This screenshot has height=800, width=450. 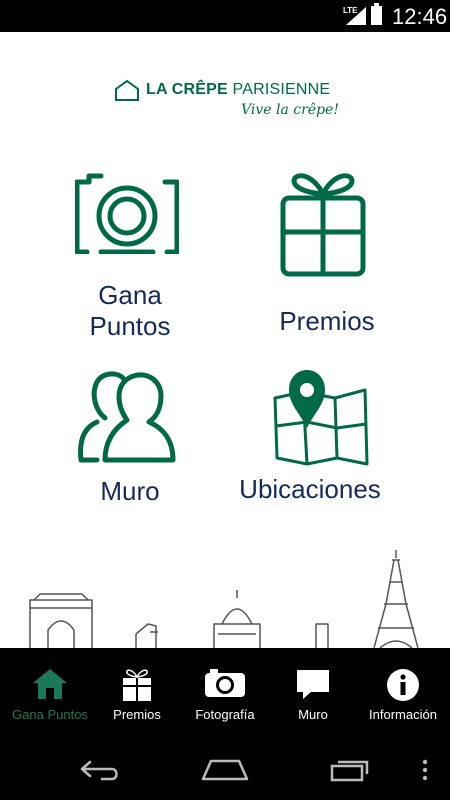 What do you see at coordinates (225, 714) in the screenshot?
I see `tab-fotografia-label: Fotografía` at bounding box center [225, 714].